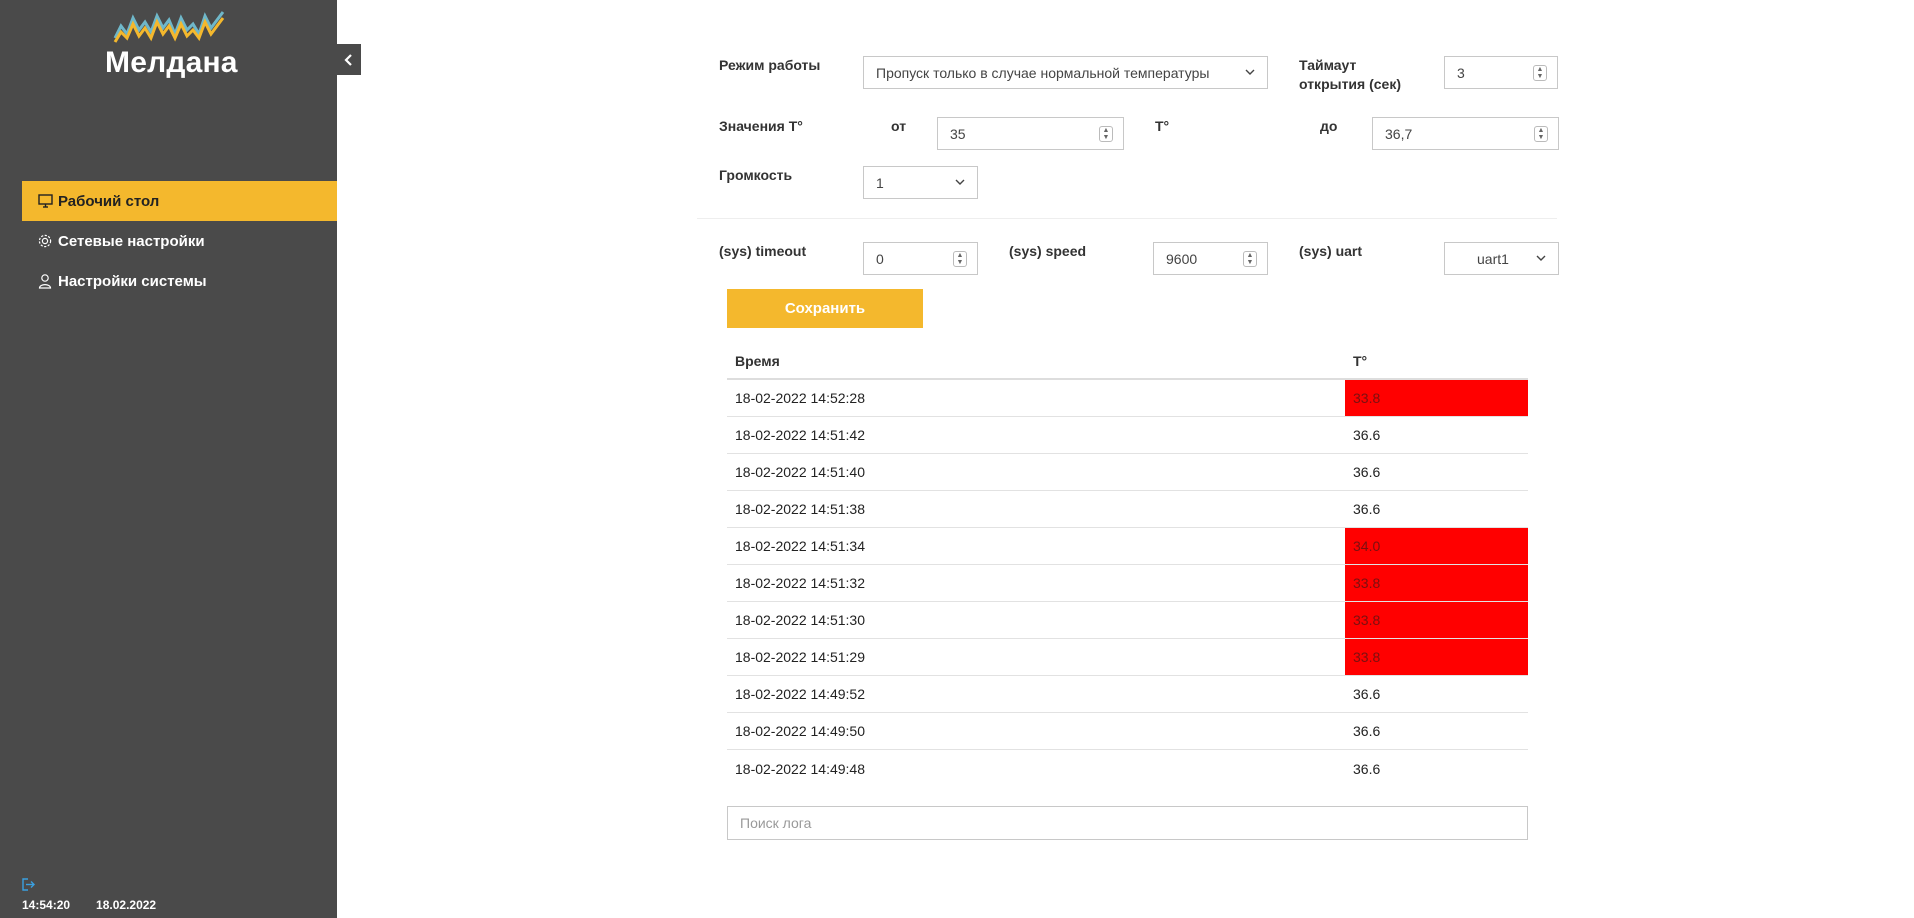 This screenshot has height=918, width=1914. What do you see at coordinates (757, 360) in the screenshot?
I see `header-time: Время` at bounding box center [757, 360].